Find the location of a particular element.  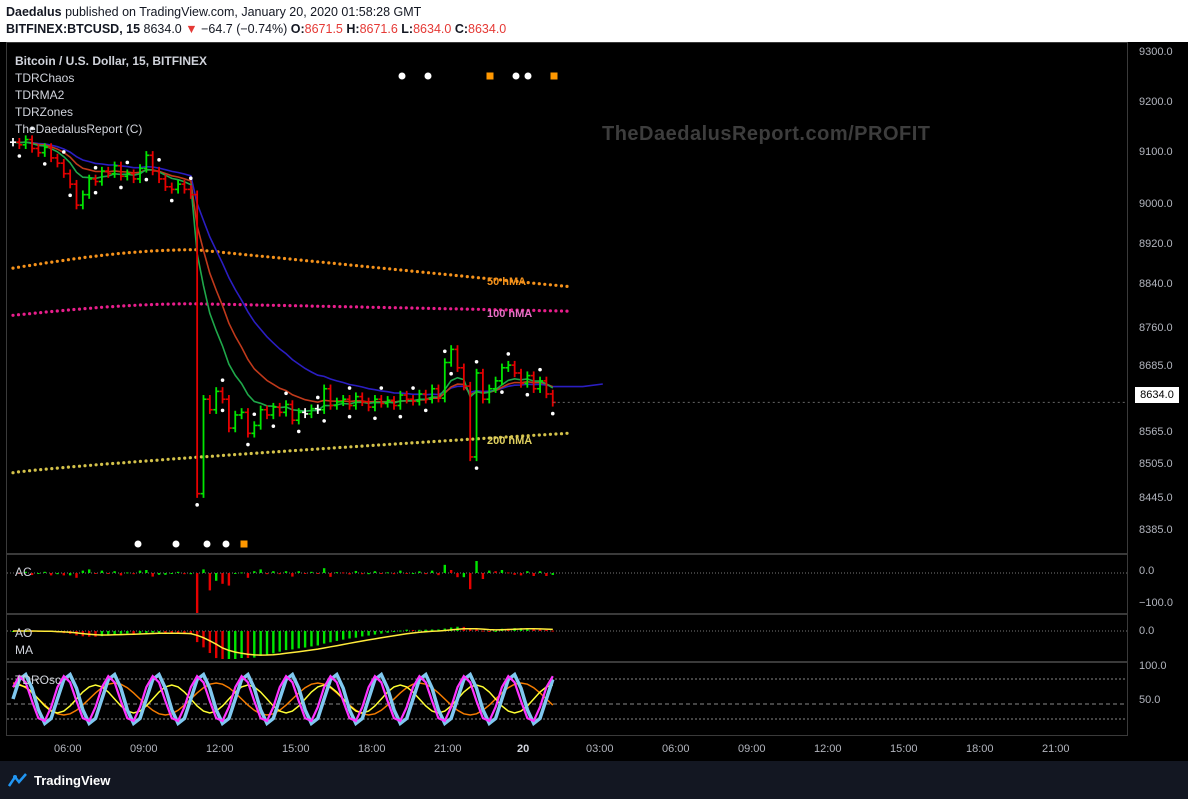

legend-item-daedalus: TheDaedalusReport (C) is located at coordinates (111, 129).